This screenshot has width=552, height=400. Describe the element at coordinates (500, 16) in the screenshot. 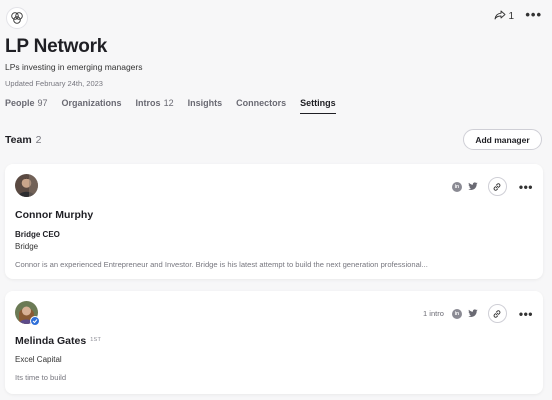

I see `share-arrow-icon` at that location.